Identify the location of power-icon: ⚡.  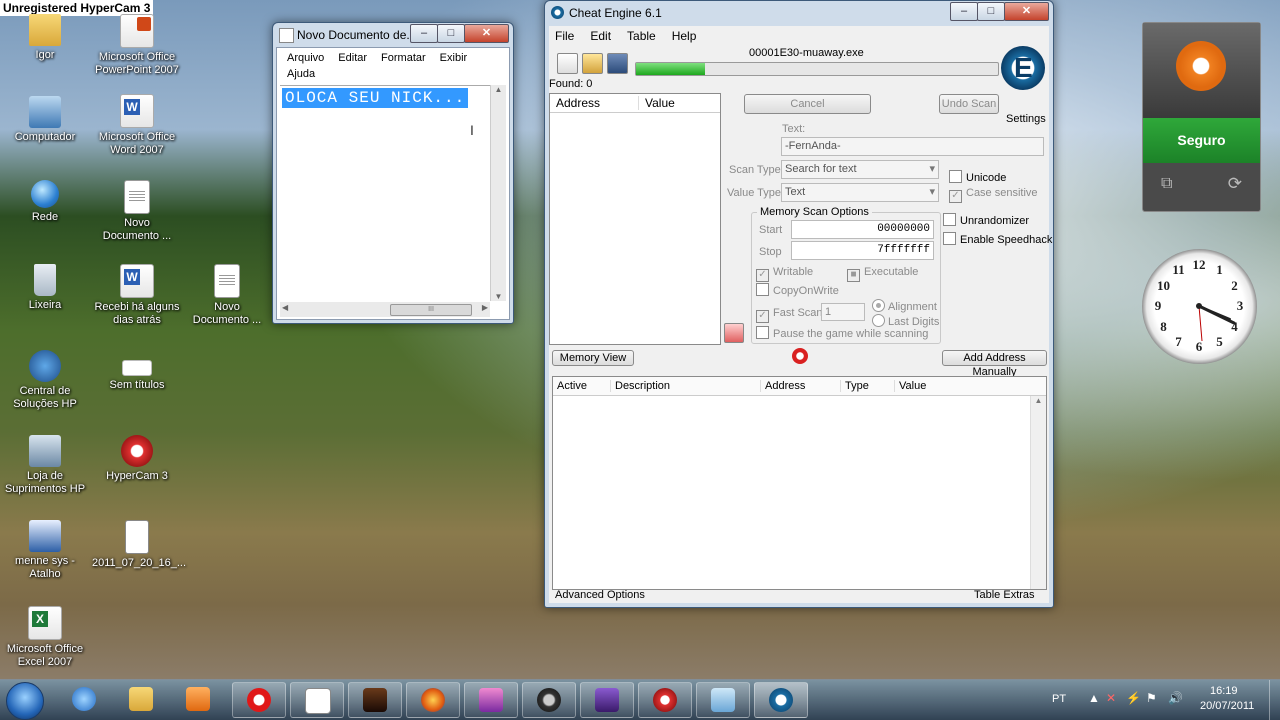
(1133, 698).